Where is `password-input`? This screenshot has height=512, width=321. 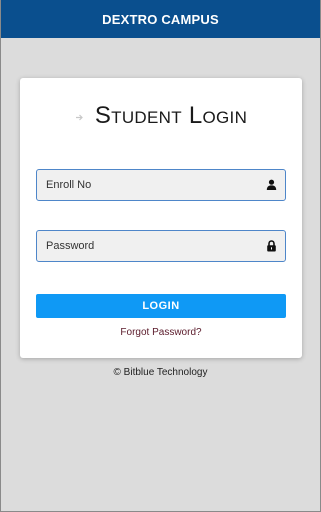
password-input is located at coordinates (161, 246).